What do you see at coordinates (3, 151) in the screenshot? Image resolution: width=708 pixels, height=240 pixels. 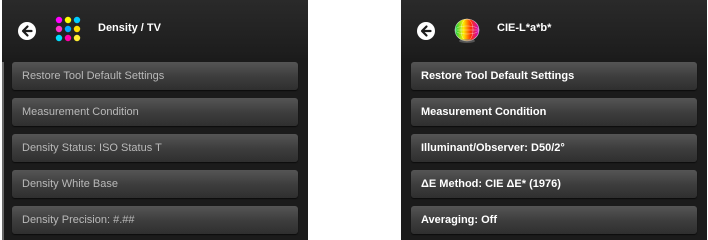 I see `scroll-edge` at bounding box center [3, 151].